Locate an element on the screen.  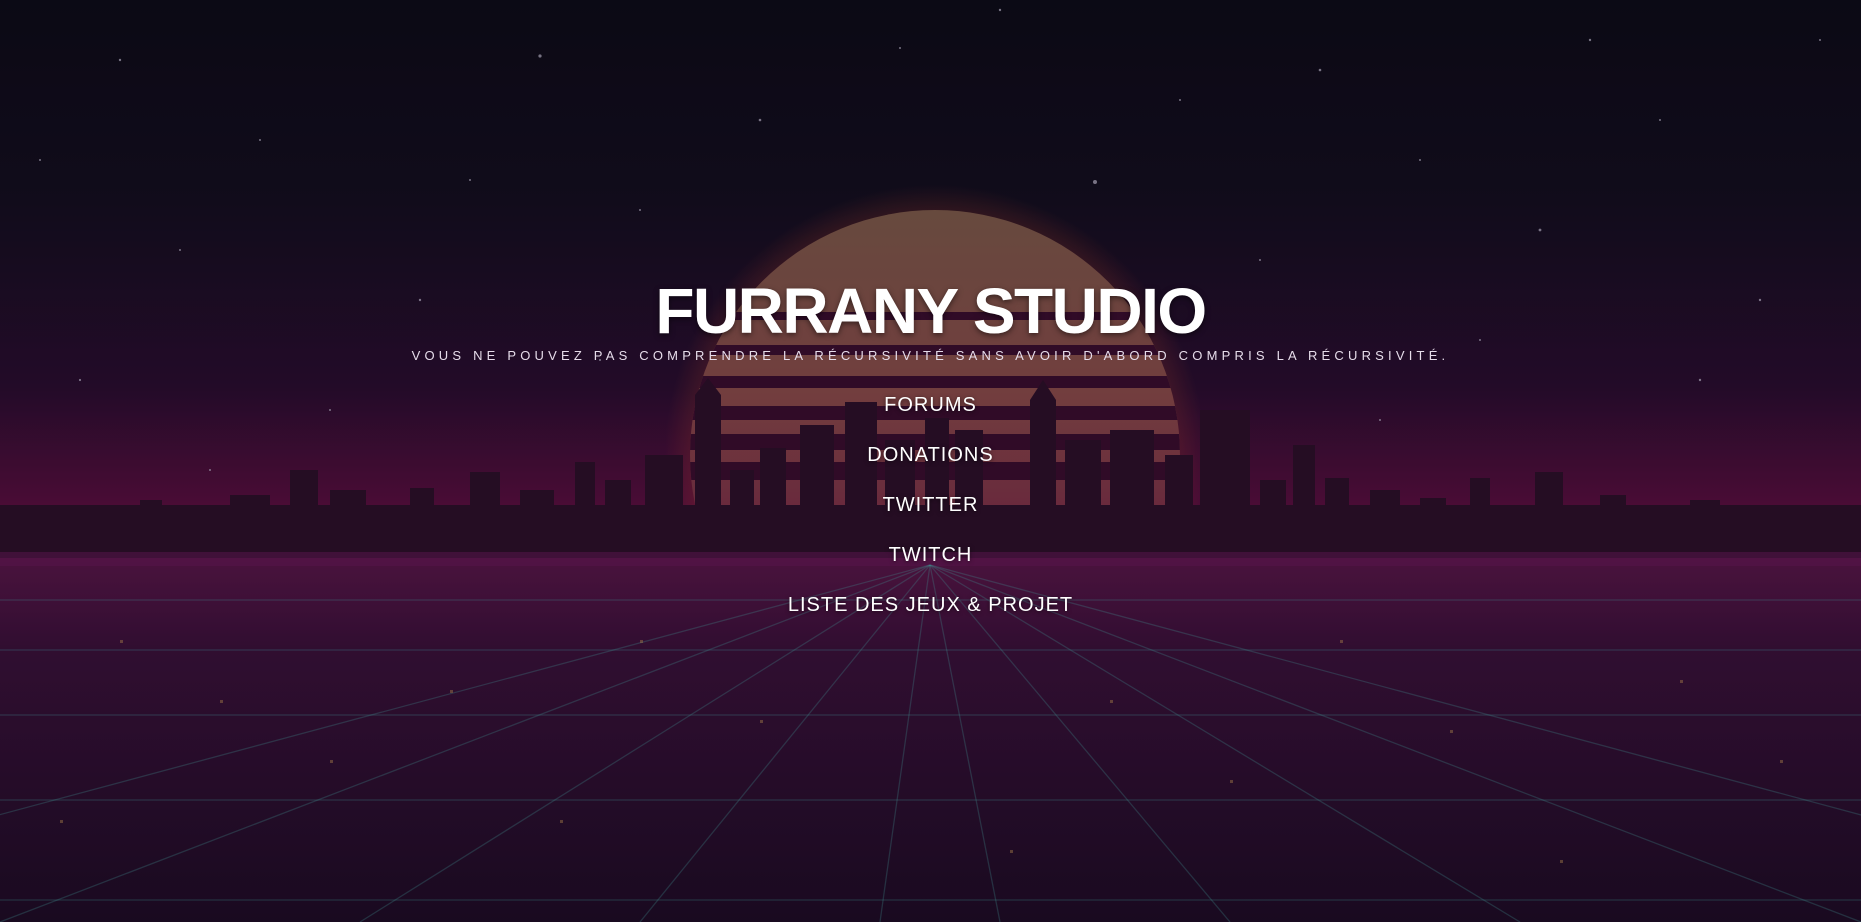
site-title: FURRANY STUDIO is located at coordinates (931, 311).